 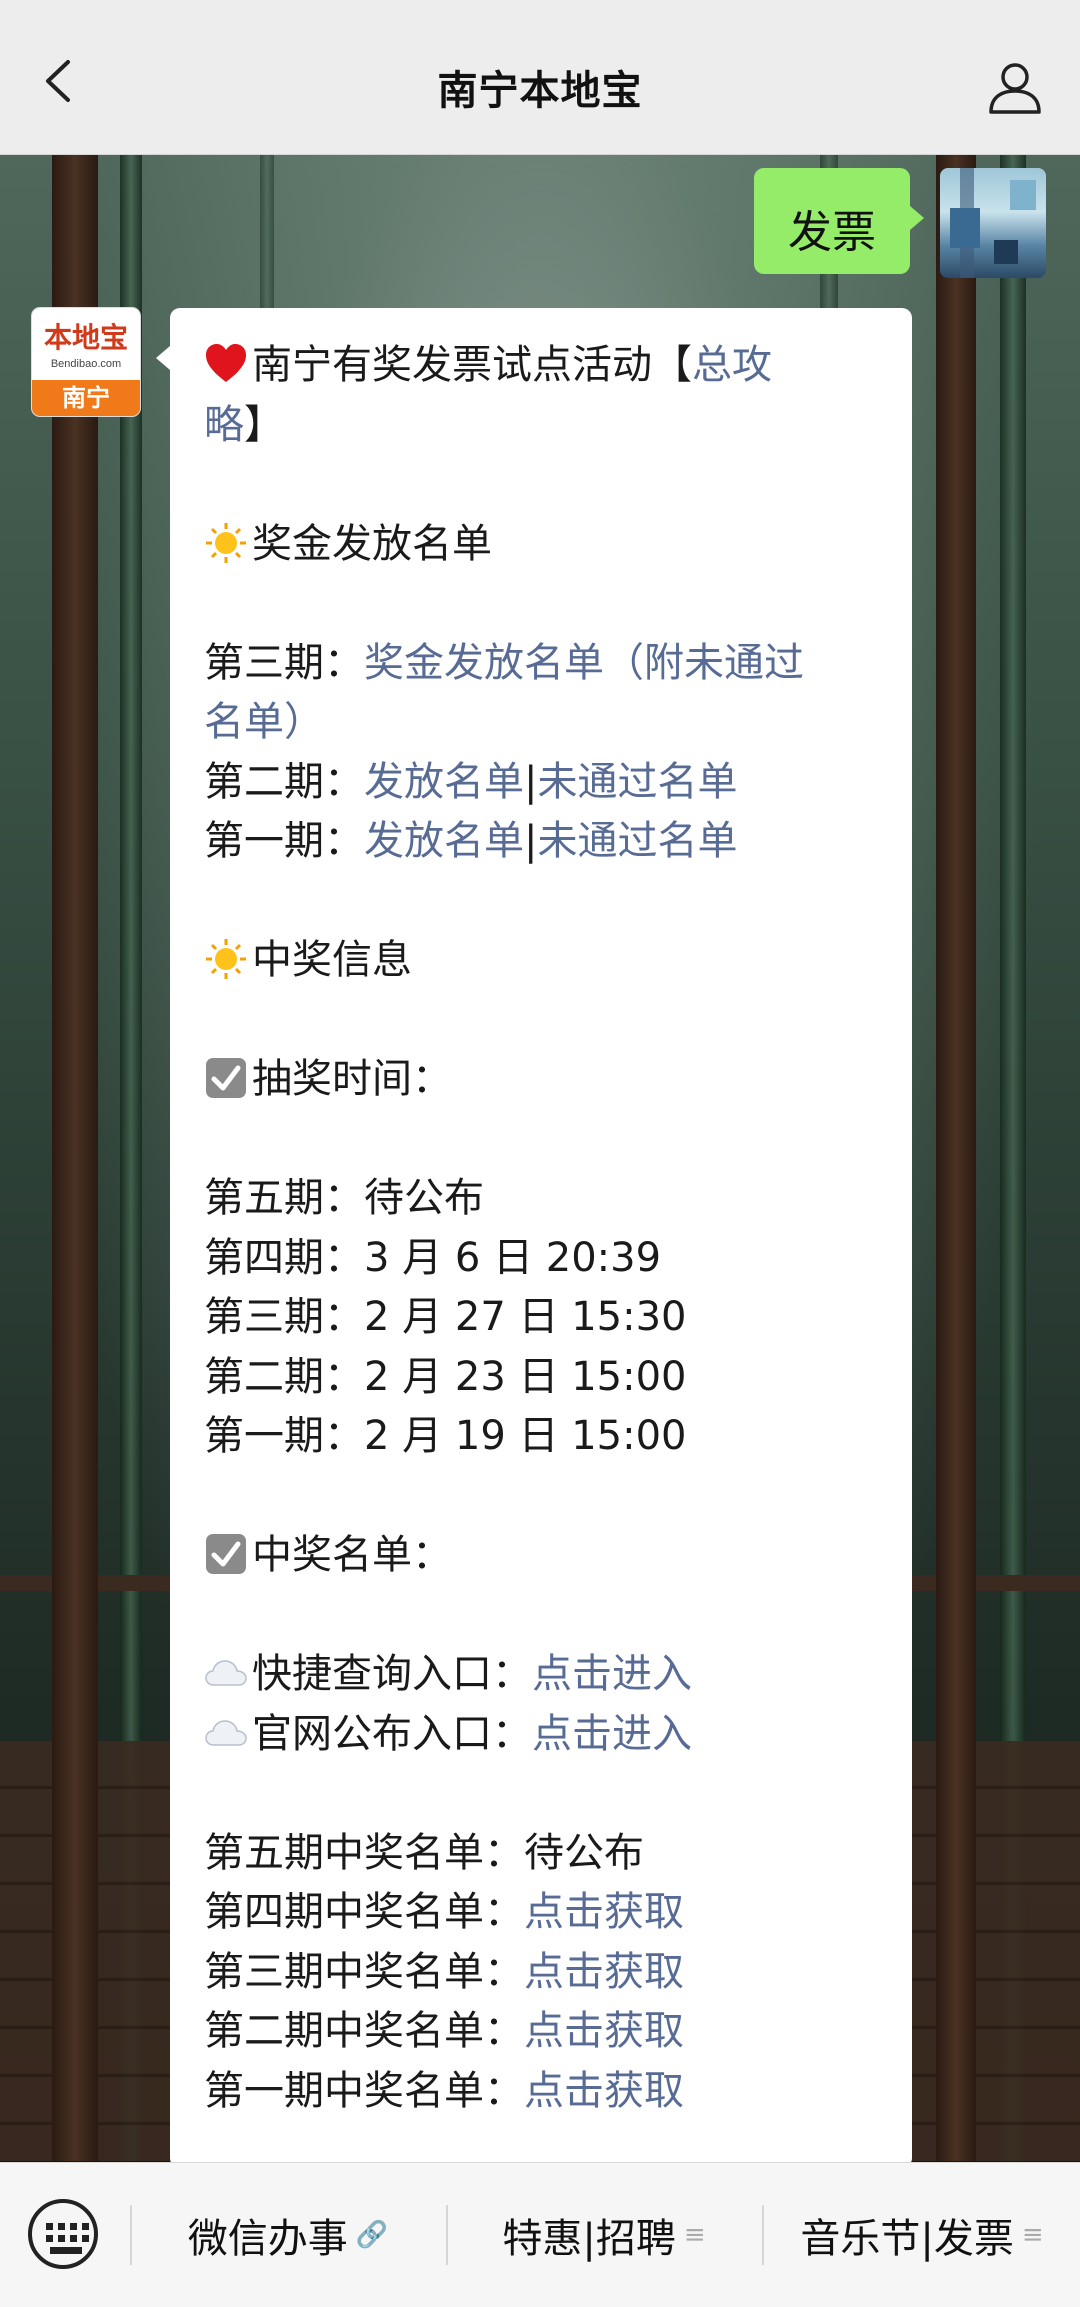 What do you see at coordinates (922, 2235) in the screenshot?
I see `menu-music-invoice: 音乐节|发票 ≡` at bounding box center [922, 2235].